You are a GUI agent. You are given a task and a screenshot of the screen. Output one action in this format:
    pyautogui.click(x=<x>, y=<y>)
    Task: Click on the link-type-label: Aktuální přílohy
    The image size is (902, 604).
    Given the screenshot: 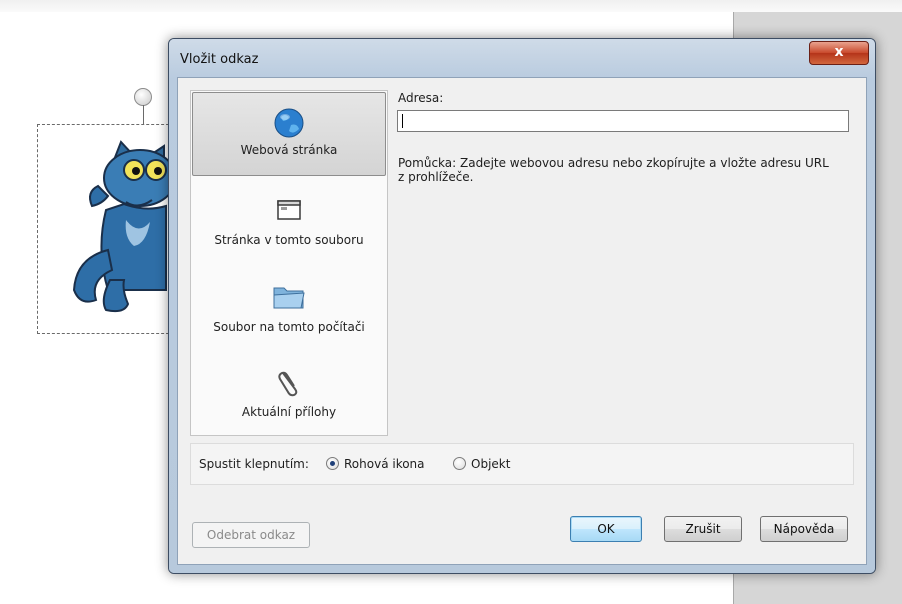 What is the action you would take?
    pyautogui.click(x=289, y=412)
    